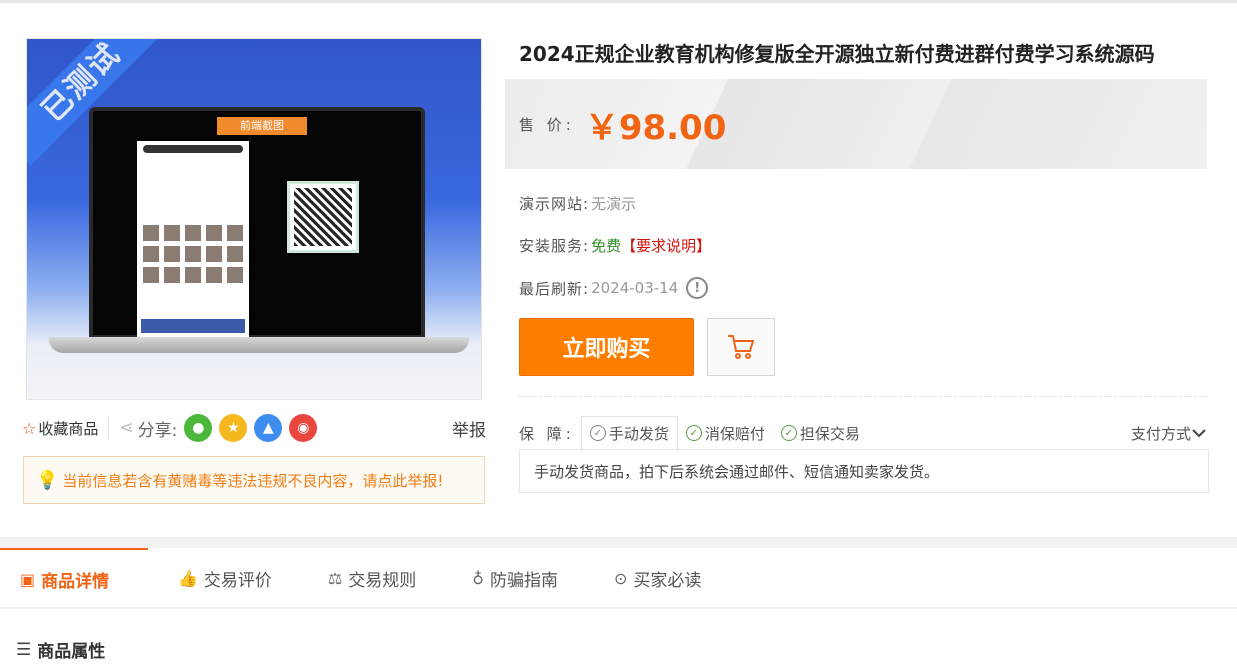  What do you see at coordinates (478, 578) in the screenshot?
I see `alert-icon: ♁` at bounding box center [478, 578].